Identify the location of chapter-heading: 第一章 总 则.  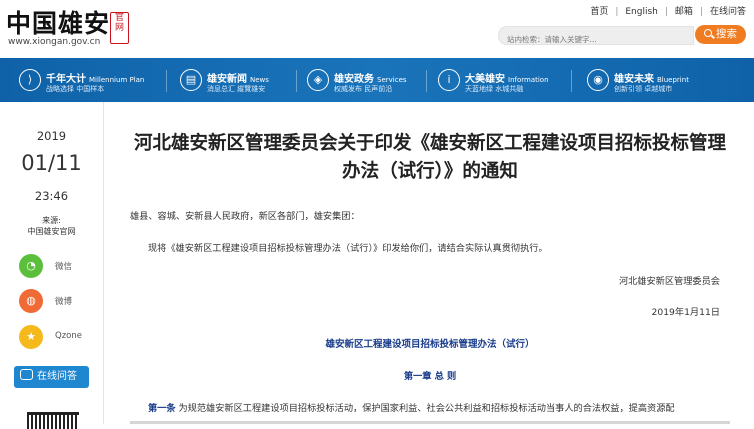
(430, 376).